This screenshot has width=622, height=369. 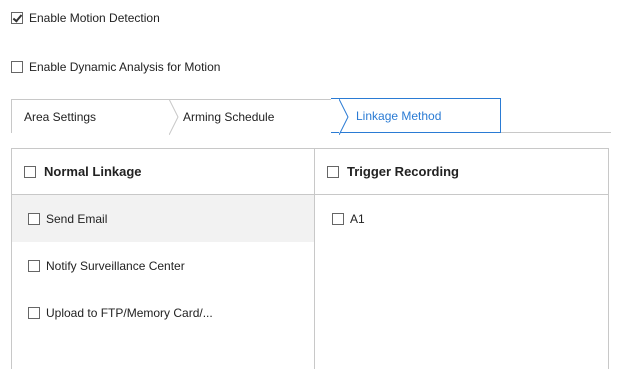 I want to click on tab-area-settings: Area Settings, so click(x=95, y=117).